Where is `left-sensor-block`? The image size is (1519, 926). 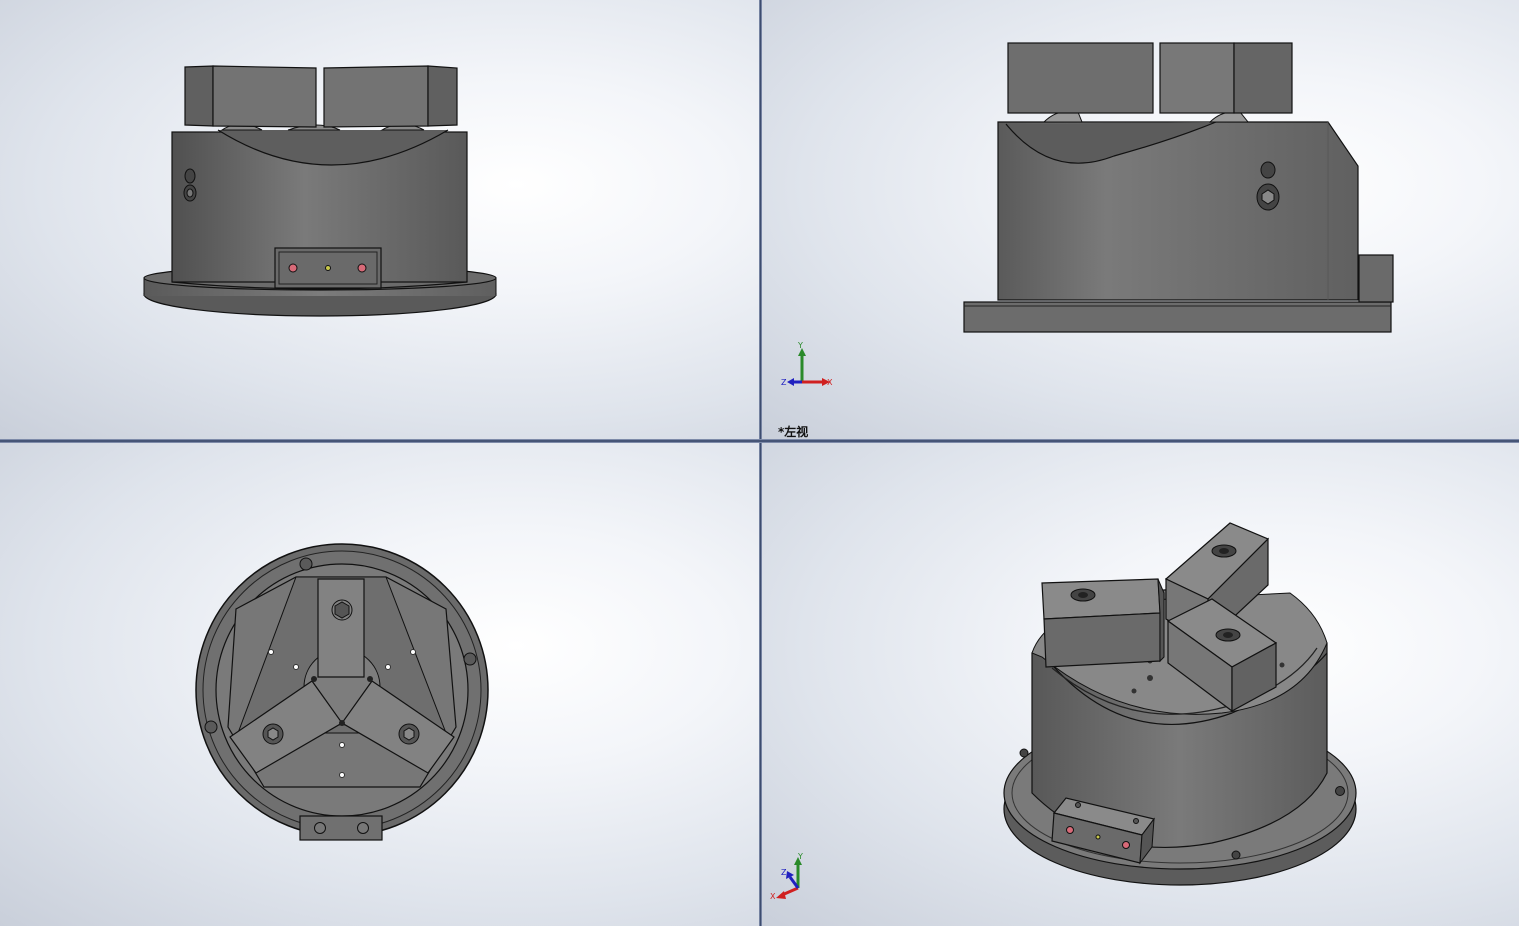
left-sensor-block is located at coordinates (1376, 278).